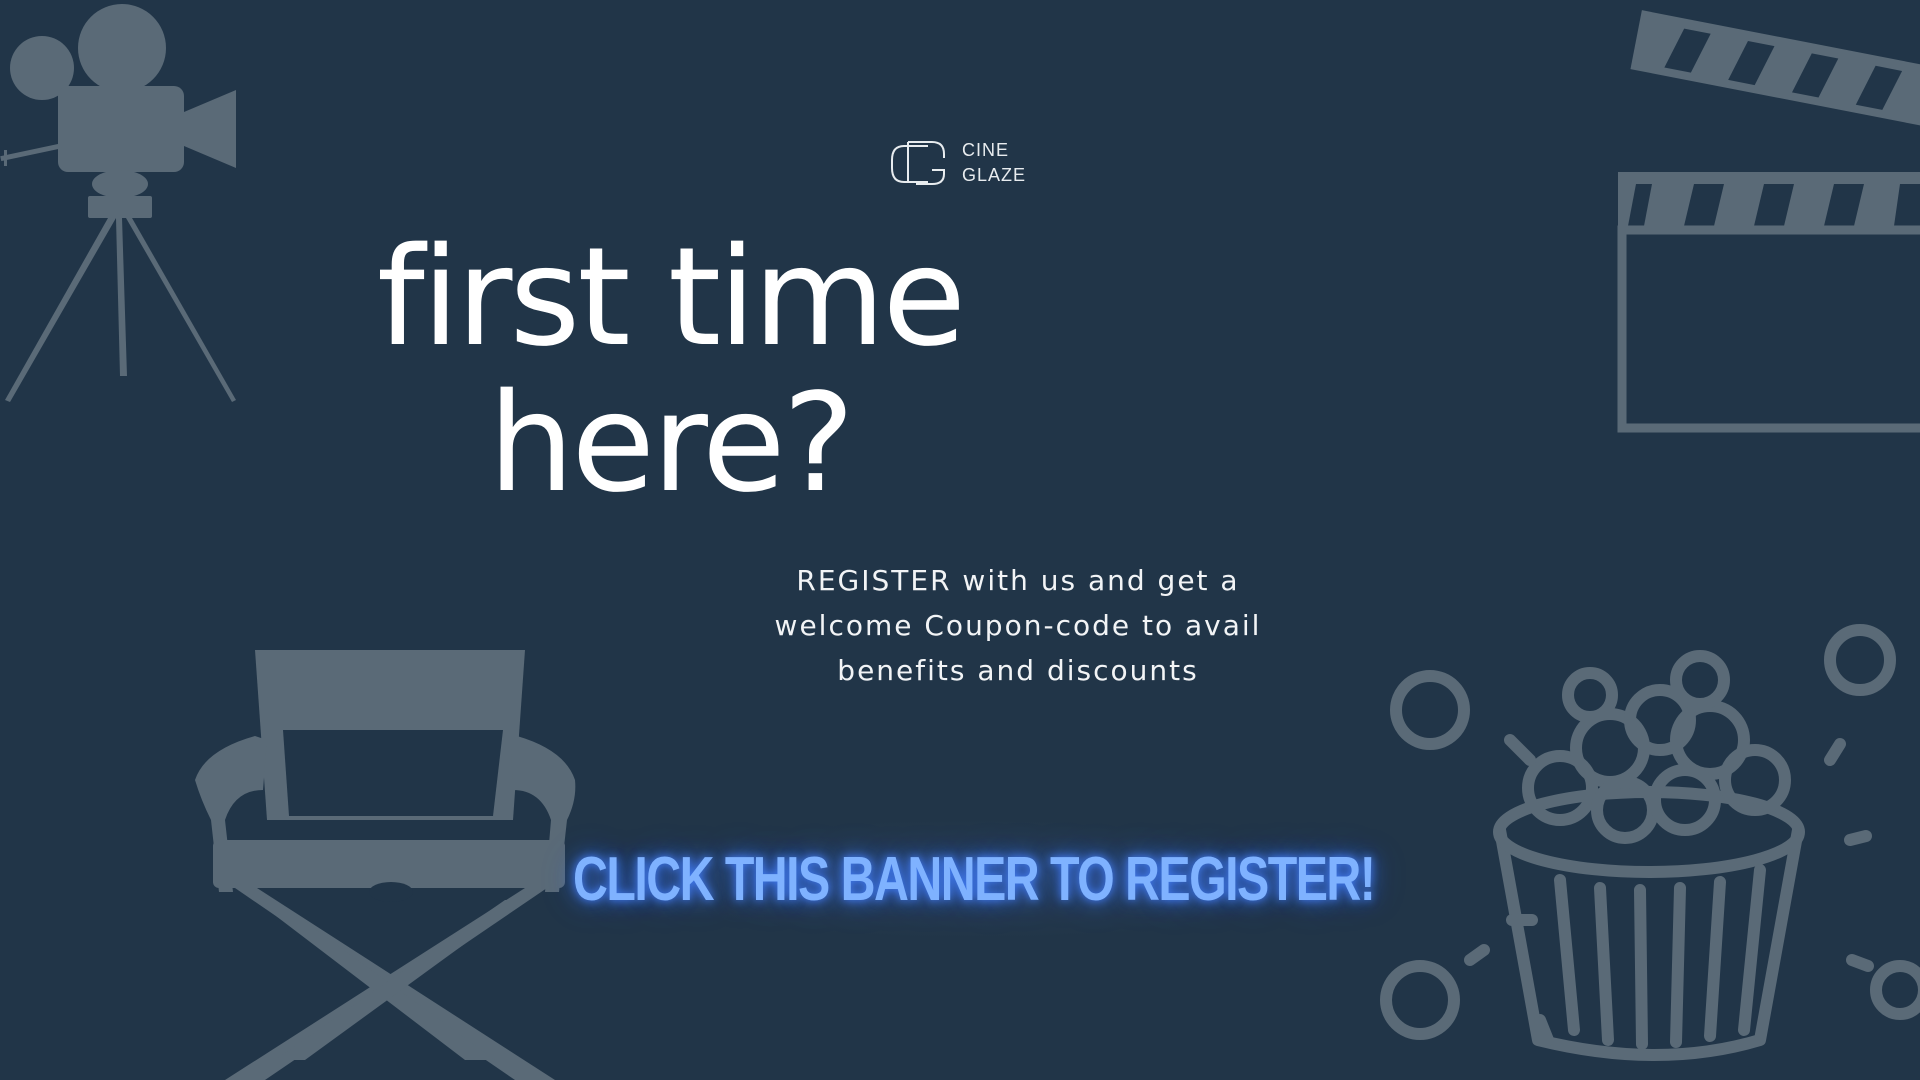  Describe the element at coordinates (918, 163) in the screenshot. I see `brand-logo-icon` at that location.